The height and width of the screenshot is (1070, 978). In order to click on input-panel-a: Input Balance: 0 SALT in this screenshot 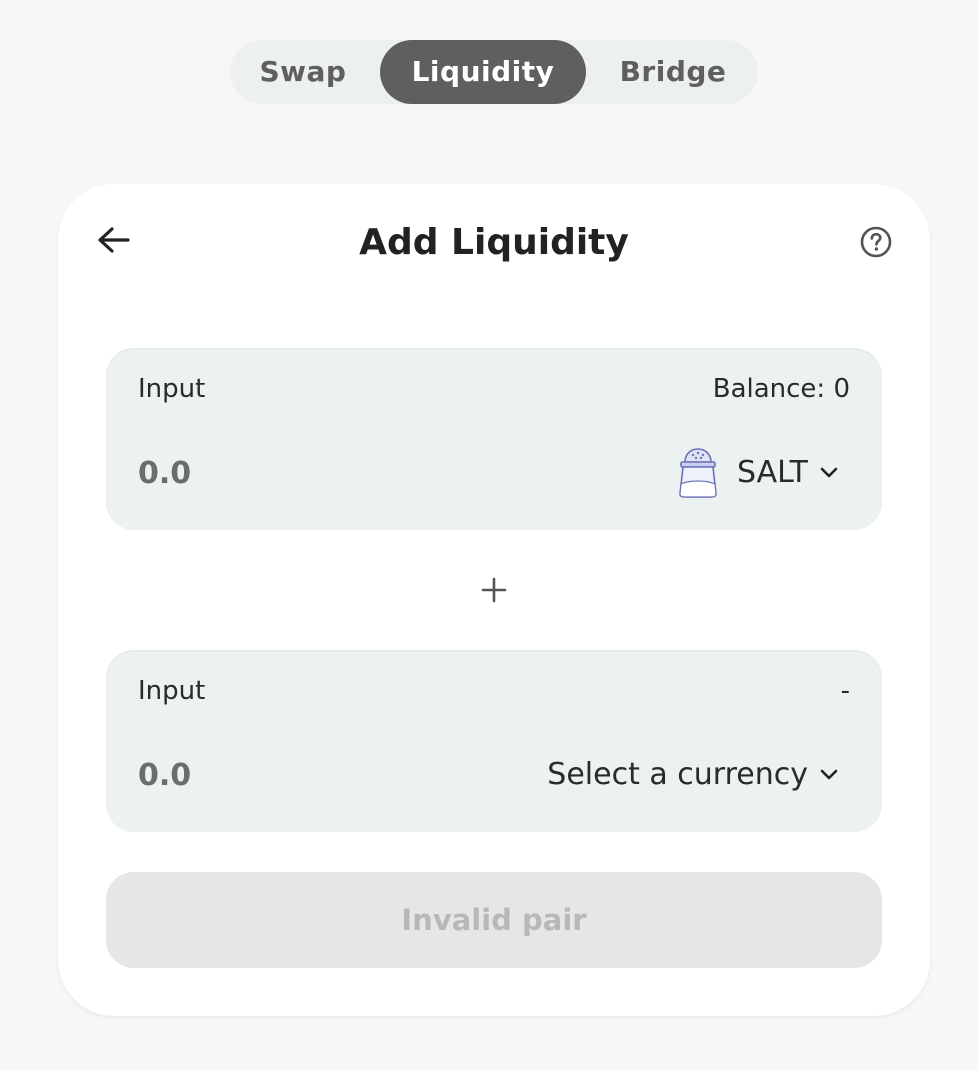, I will do `click(494, 439)`.